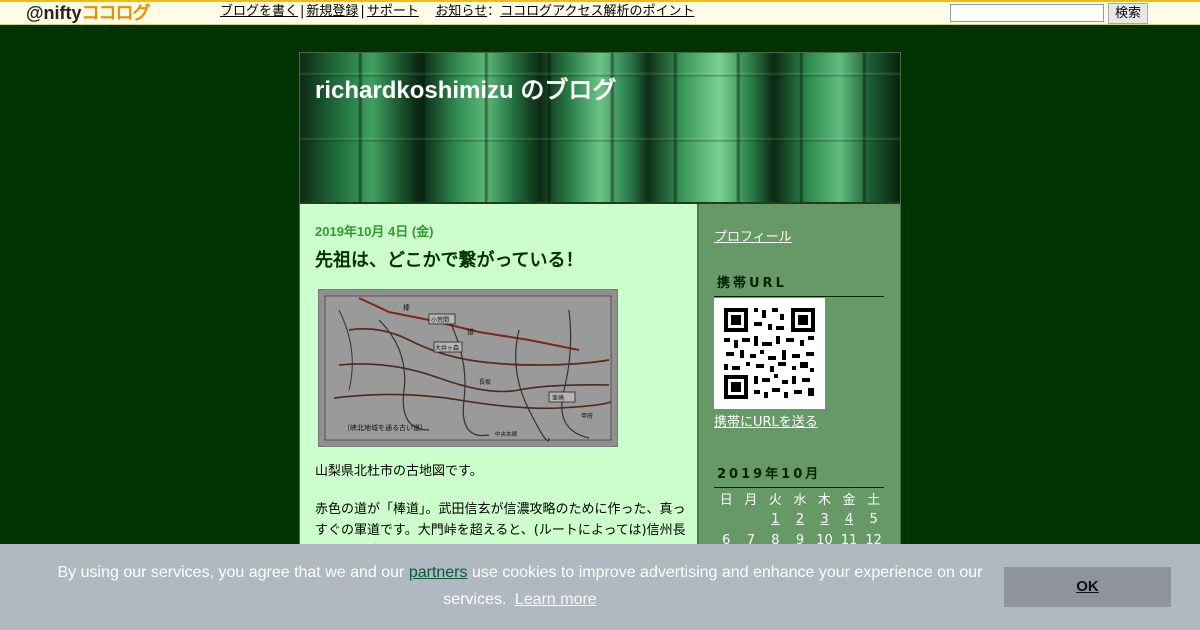  What do you see at coordinates (470, 331) in the screenshot?
I see `map-label-road: 道` at bounding box center [470, 331].